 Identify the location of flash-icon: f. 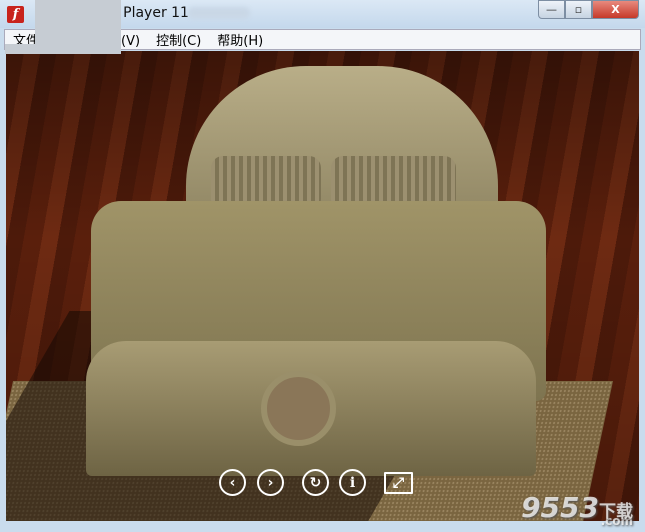
(15, 14).